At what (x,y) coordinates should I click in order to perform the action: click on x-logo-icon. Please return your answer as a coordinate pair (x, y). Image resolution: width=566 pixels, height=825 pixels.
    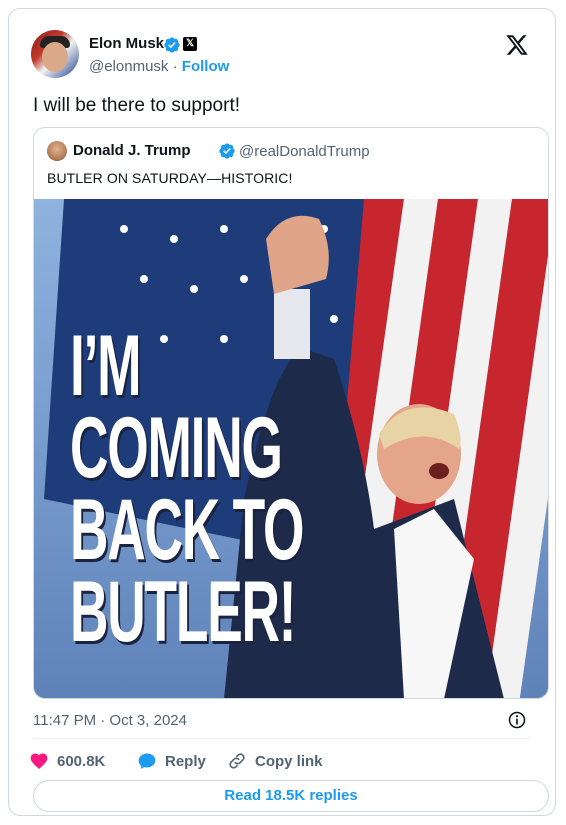
    Looking at the image, I should click on (517, 45).